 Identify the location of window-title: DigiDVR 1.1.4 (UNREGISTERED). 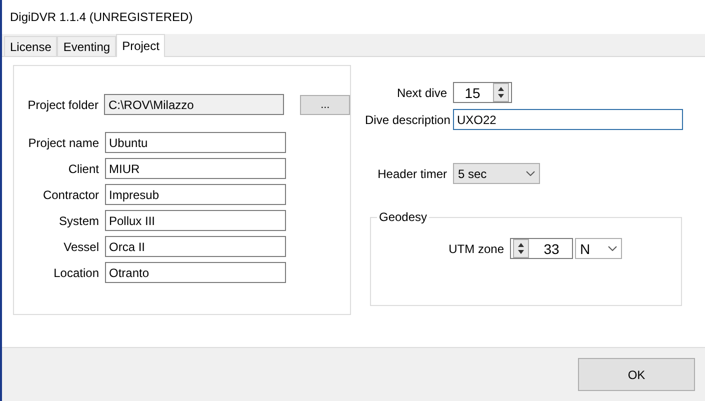
(101, 17).